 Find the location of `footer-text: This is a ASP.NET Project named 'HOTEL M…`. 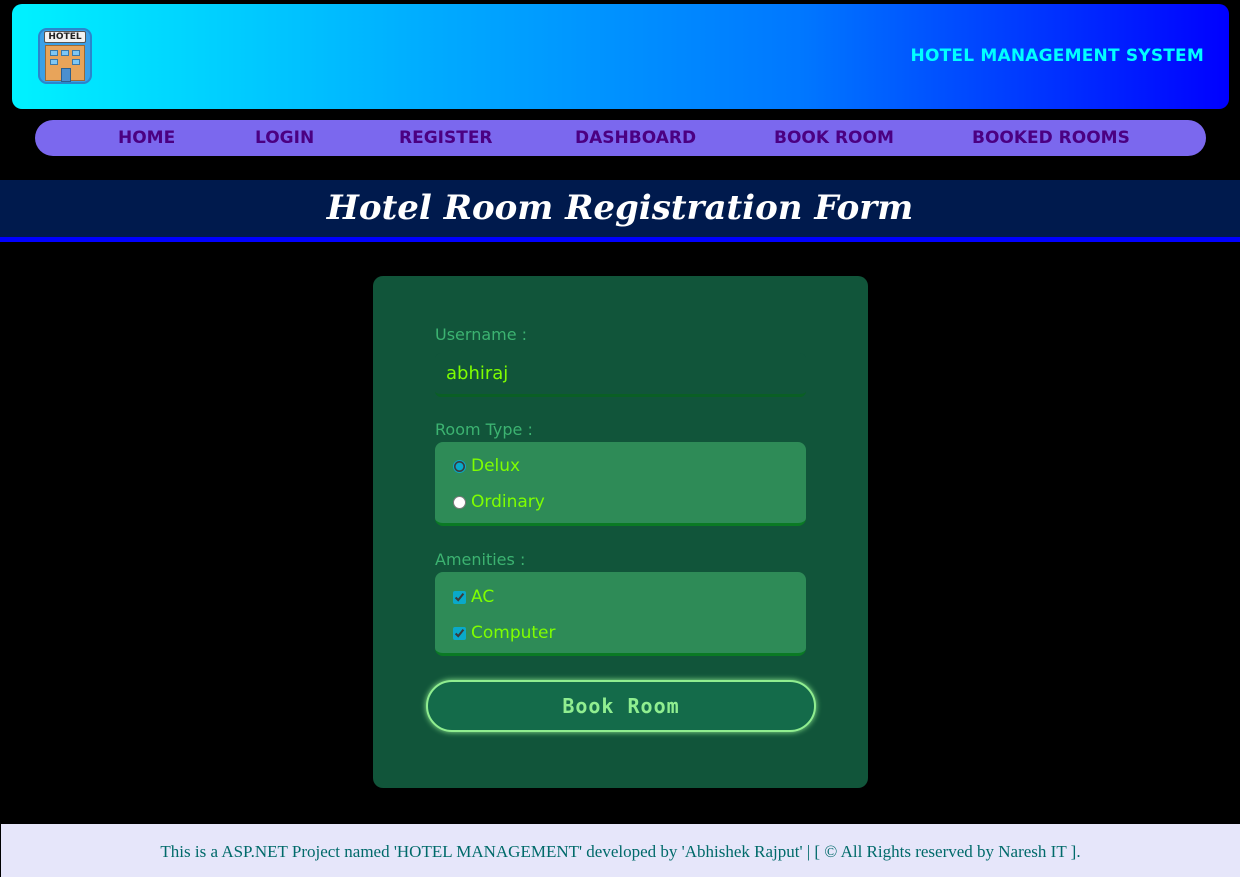

footer-text: This is a ASP.NET Project named 'HOTEL M… is located at coordinates (620, 851).